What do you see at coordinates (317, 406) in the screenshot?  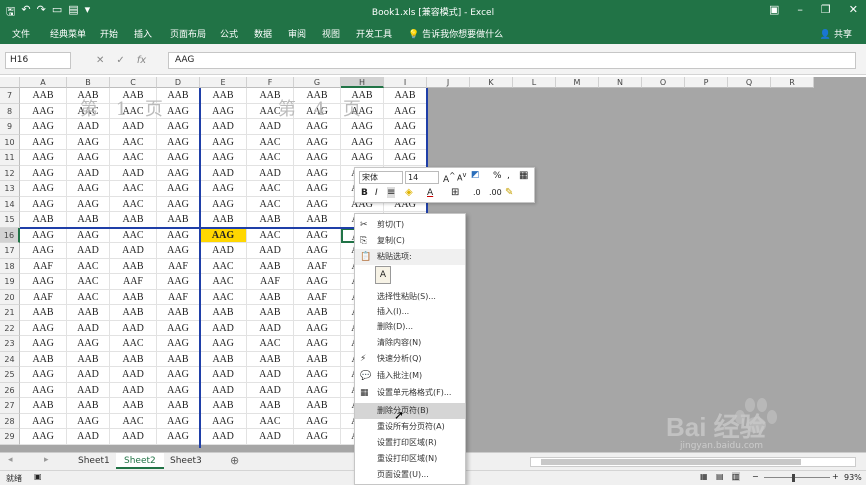 I see `cell-g27: AAB` at bounding box center [317, 406].